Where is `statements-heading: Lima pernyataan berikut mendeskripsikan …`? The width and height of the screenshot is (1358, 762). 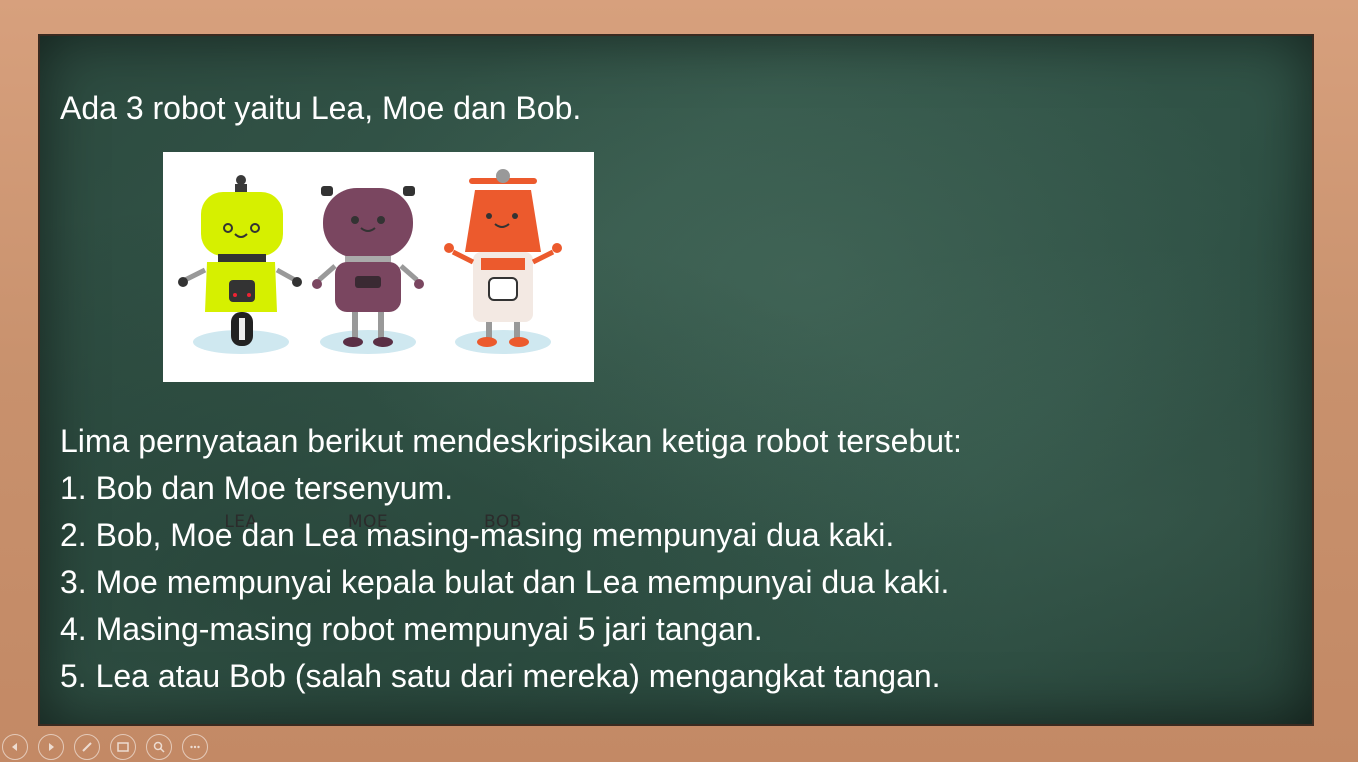
statements-heading: Lima pernyataan berikut mendeskripsikan … is located at coordinates (511, 441).